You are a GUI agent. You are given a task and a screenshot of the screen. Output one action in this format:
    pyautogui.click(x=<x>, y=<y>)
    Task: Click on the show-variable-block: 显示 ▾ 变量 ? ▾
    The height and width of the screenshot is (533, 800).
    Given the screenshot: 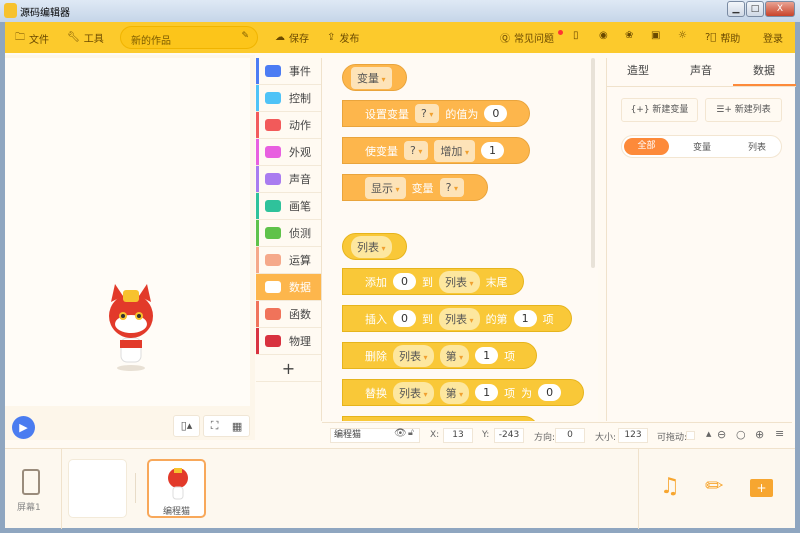 What is the action you would take?
    pyautogui.click(x=415, y=187)
    